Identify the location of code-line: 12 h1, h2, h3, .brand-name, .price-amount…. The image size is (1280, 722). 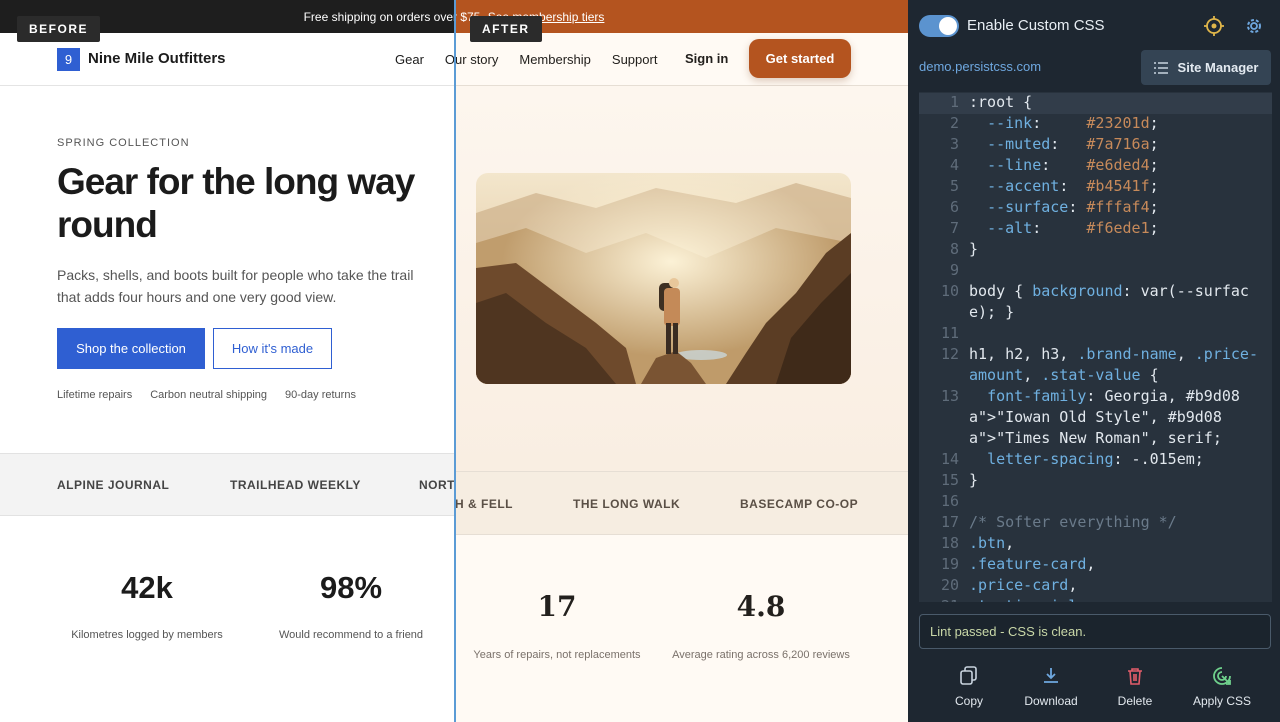
(1095, 365).